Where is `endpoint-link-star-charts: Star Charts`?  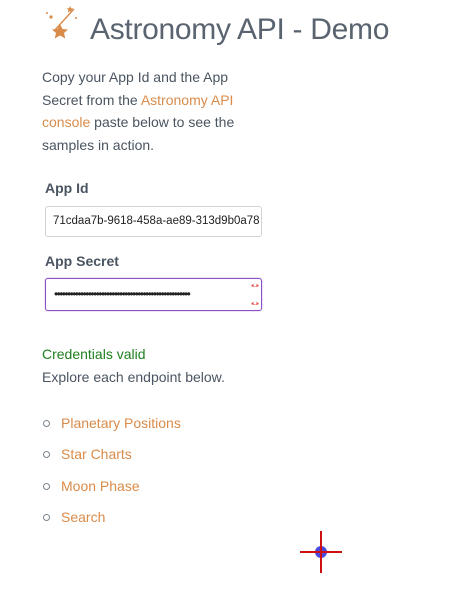
endpoint-link-star-charts: Star Charts is located at coordinates (96, 454).